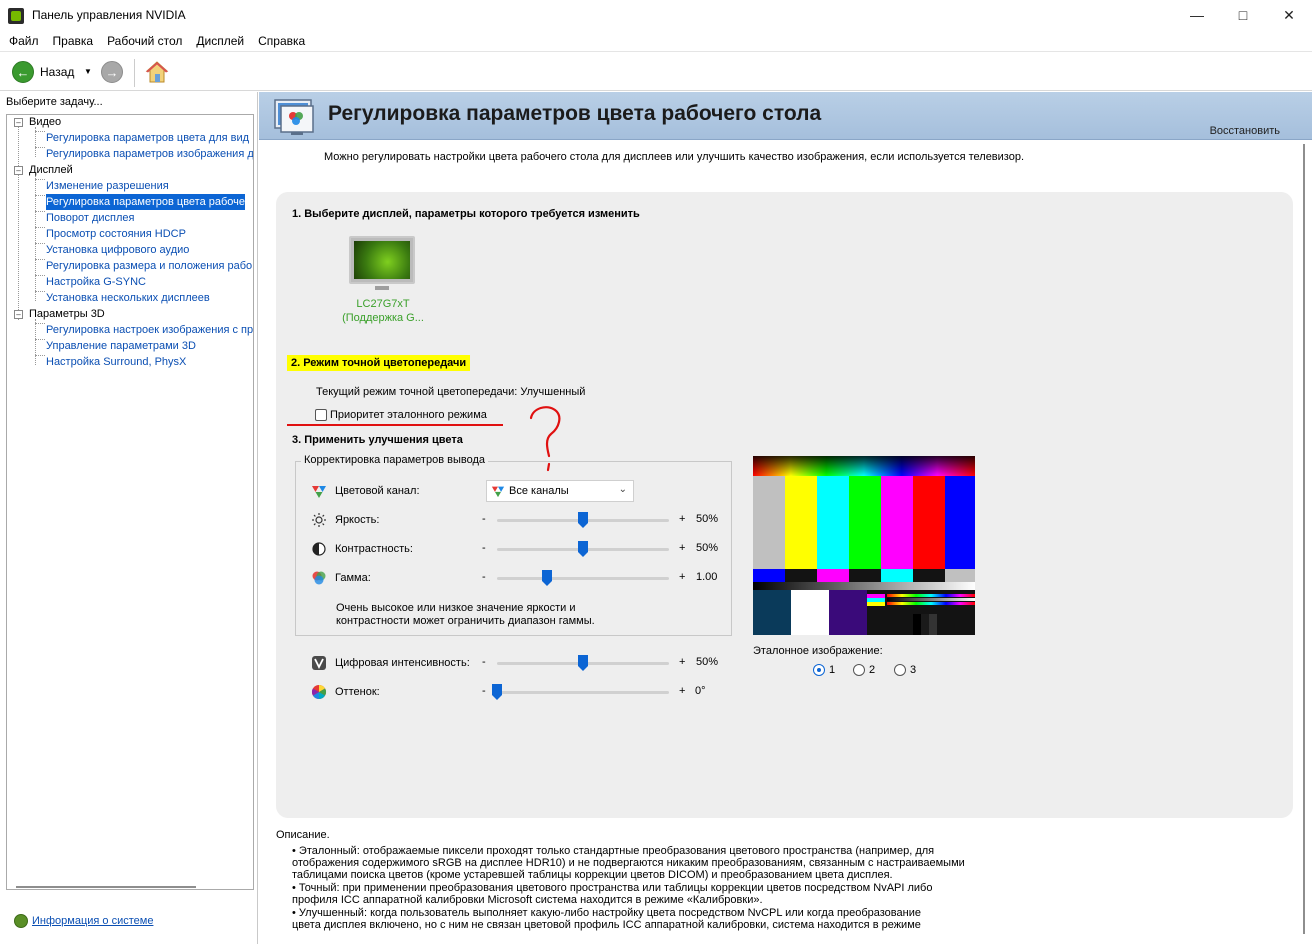 The image size is (1312, 944). What do you see at coordinates (484, 691) in the screenshot?
I see `hue-minus-label: -` at bounding box center [484, 691].